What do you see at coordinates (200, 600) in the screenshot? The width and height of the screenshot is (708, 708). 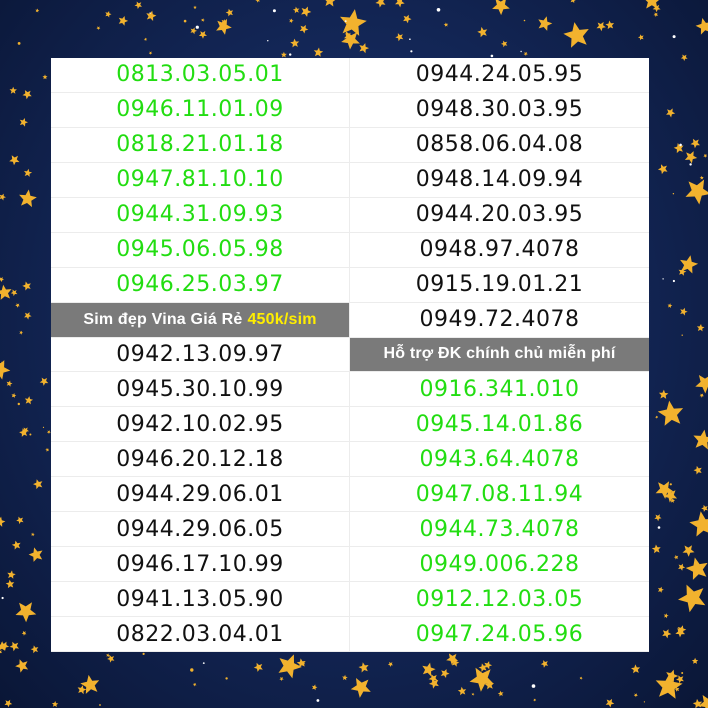 I see `sim-number: 0941.13.05.90` at bounding box center [200, 600].